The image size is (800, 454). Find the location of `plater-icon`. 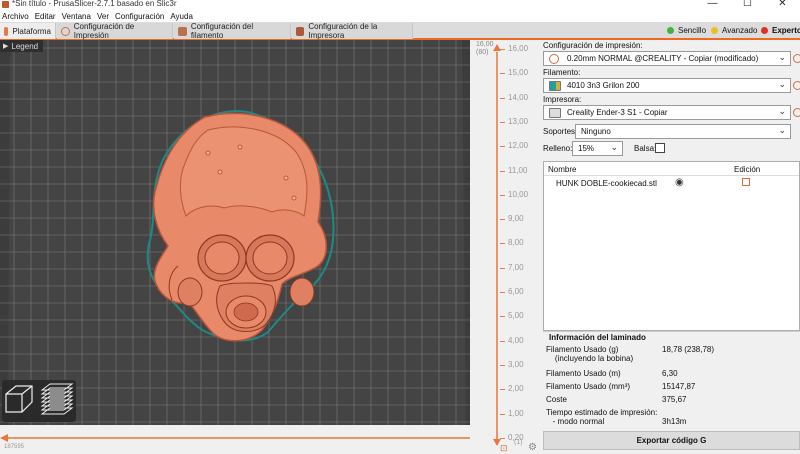

plater-icon is located at coordinates (6, 31).